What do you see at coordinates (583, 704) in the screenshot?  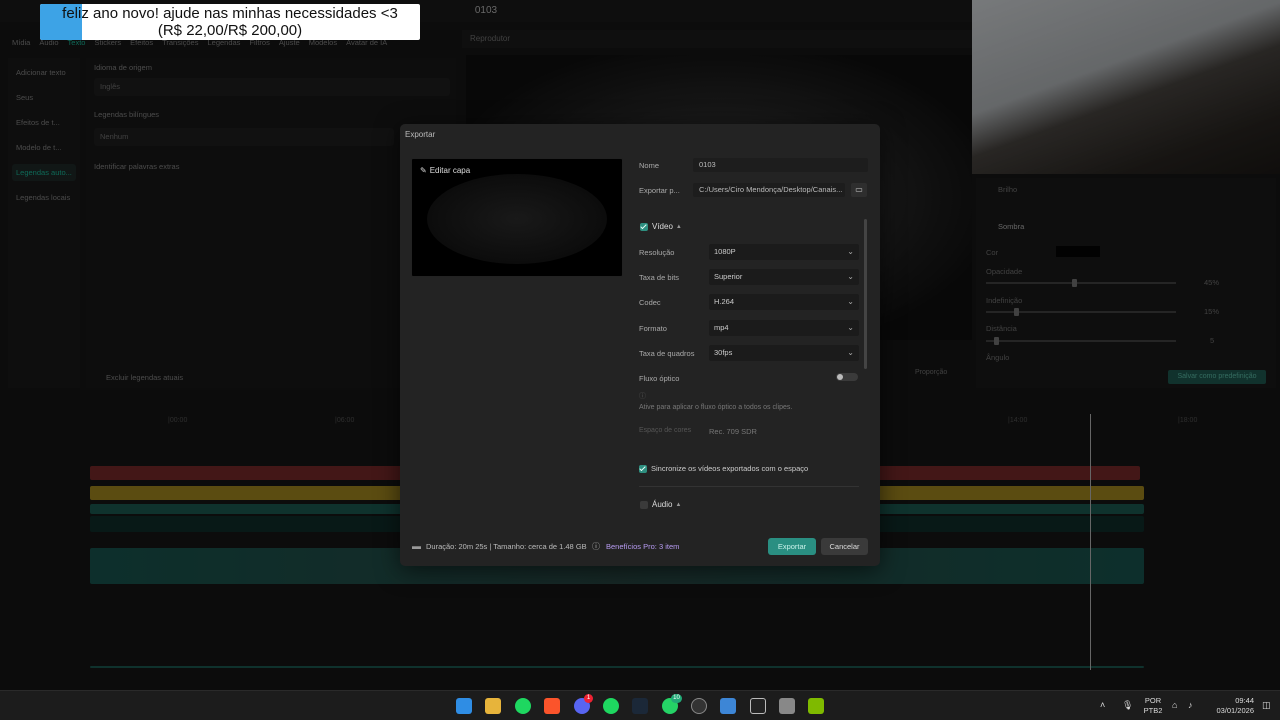 I see `discord-icon: 1` at bounding box center [583, 704].